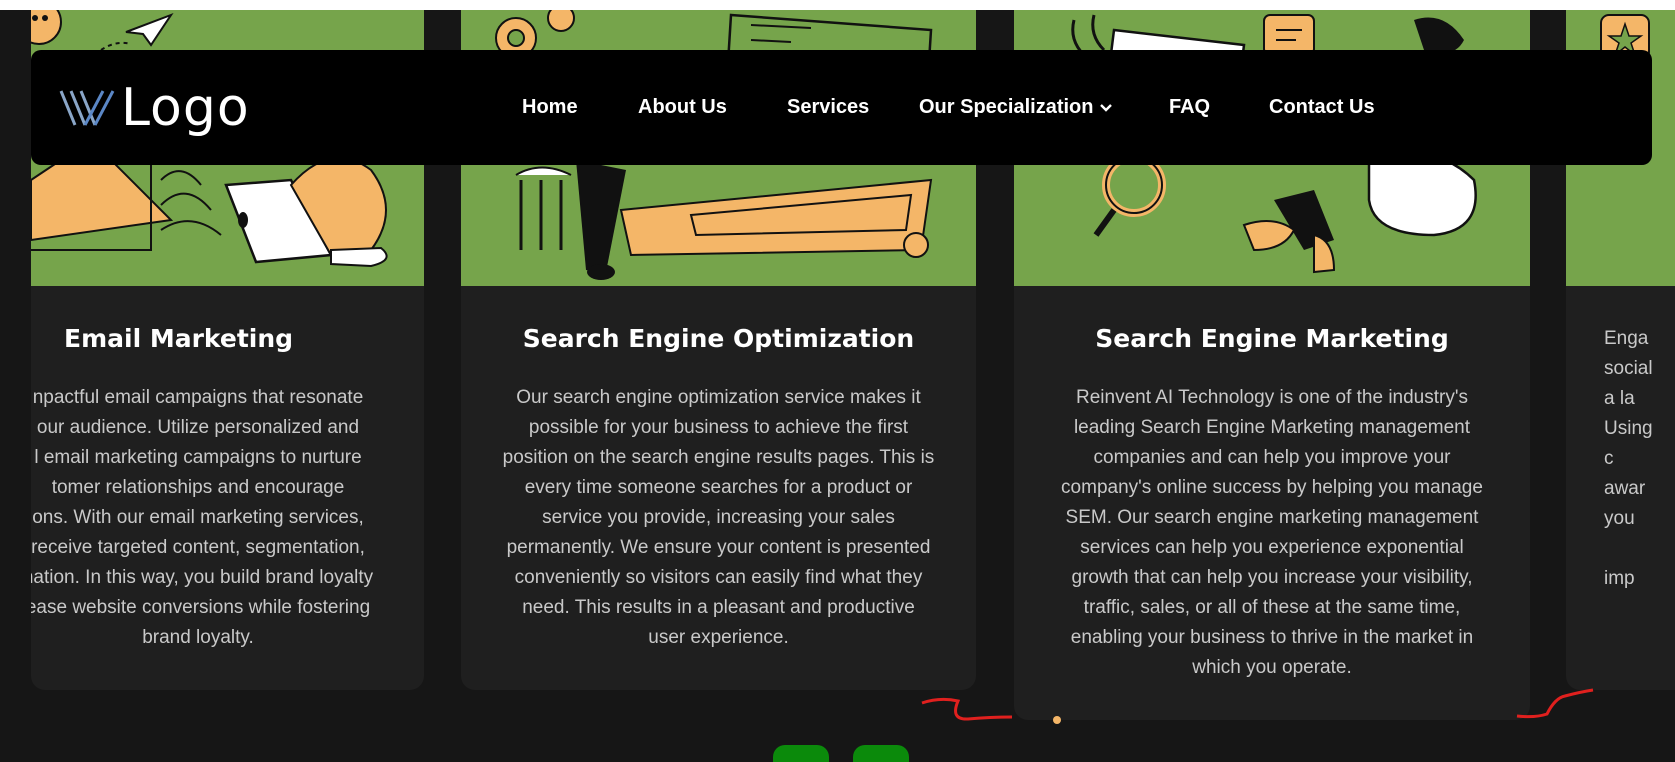 The width and height of the screenshot is (1675, 762). Describe the element at coordinates (718, 338) in the screenshot. I see `card-title: Search Engine Optimization` at that location.